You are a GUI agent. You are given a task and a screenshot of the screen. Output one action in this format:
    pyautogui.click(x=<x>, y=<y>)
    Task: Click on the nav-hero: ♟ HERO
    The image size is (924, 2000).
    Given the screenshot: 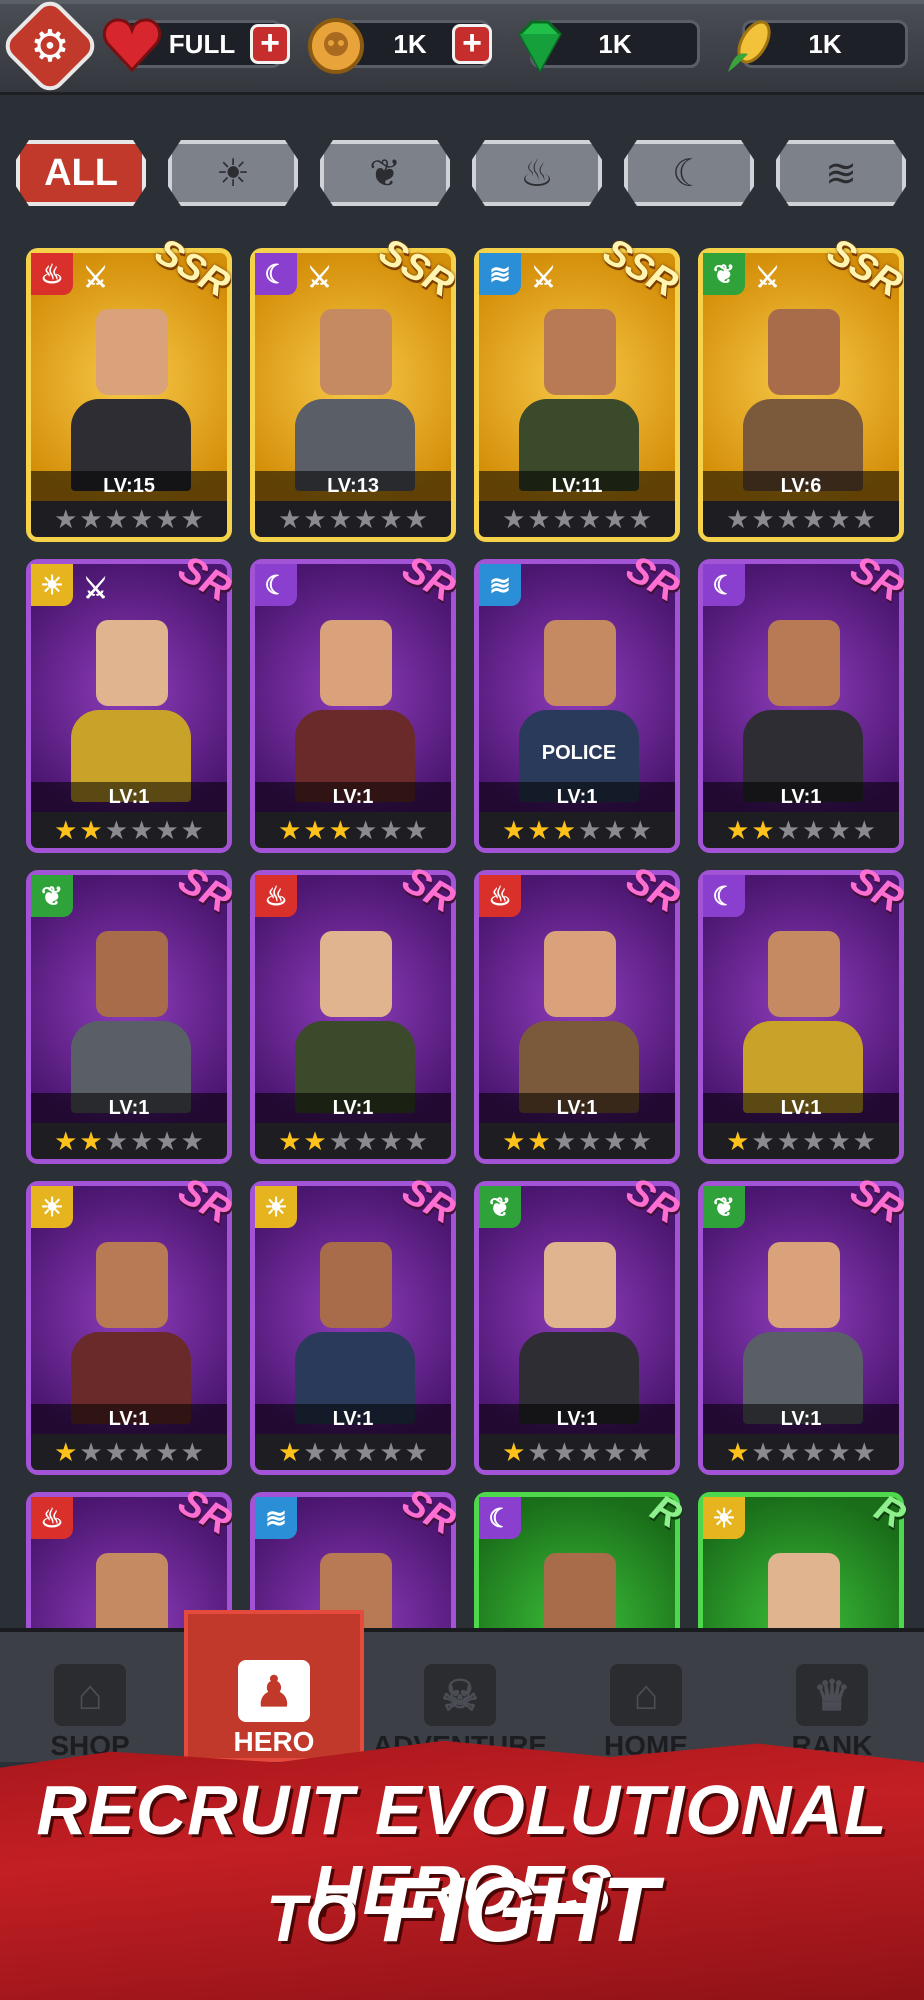 What is the action you would take?
    pyautogui.click(x=274, y=1686)
    